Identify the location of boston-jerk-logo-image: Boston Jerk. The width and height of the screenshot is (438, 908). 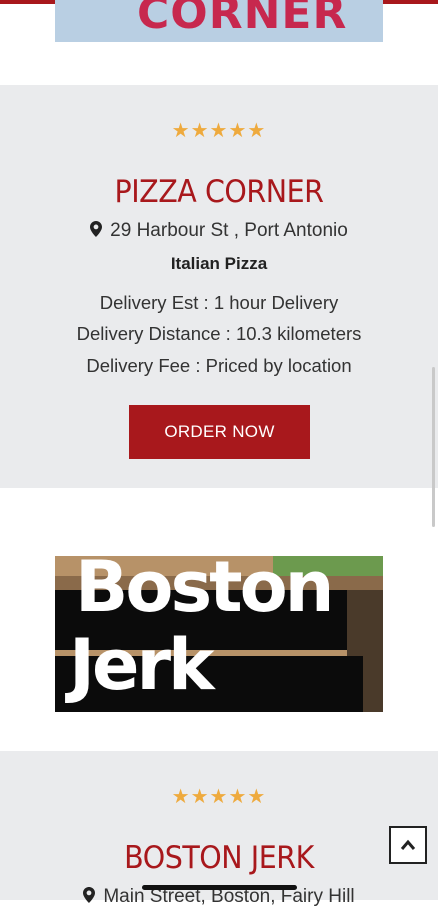
(219, 634).